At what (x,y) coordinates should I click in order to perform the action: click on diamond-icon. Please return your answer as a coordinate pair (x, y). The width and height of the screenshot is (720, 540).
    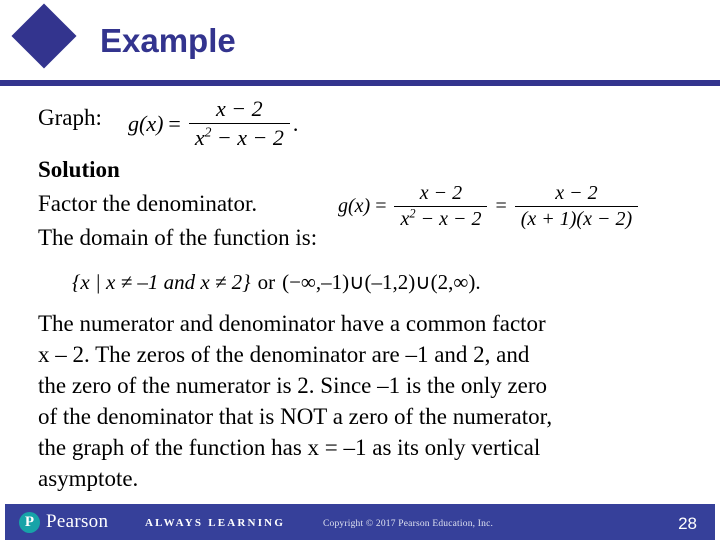
    Looking at the image, I should click on (44, 36).